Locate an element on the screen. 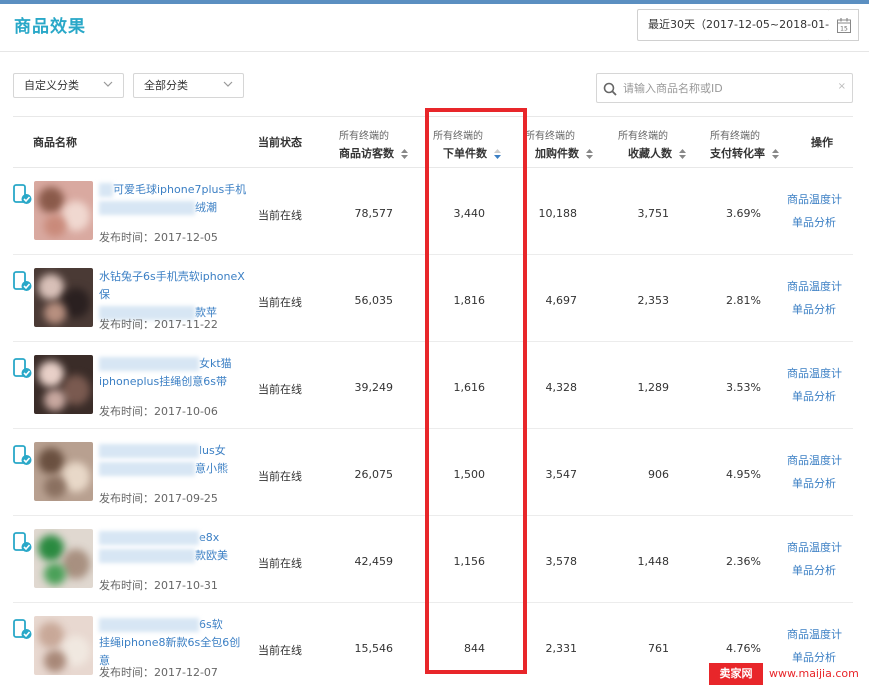 The image size is (869, 685). visitors-cell: 42,459 is located at coordinates (374, 561).